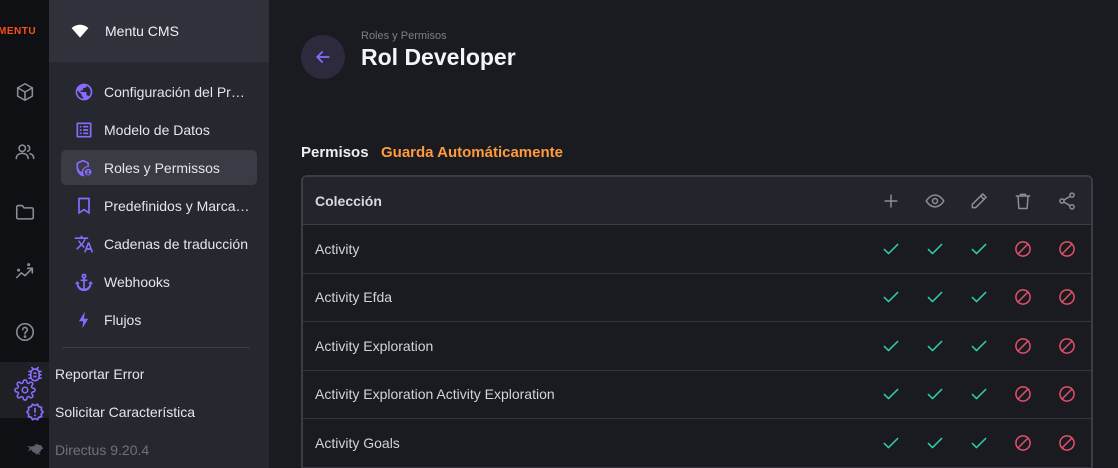 The height and width of the screenshot is (468, 1118). What do you see at coordinates (472, 152) in the screenshot?
I see `autosave-notice: Guarda Automáticamente` at bounding box center [472, 152].